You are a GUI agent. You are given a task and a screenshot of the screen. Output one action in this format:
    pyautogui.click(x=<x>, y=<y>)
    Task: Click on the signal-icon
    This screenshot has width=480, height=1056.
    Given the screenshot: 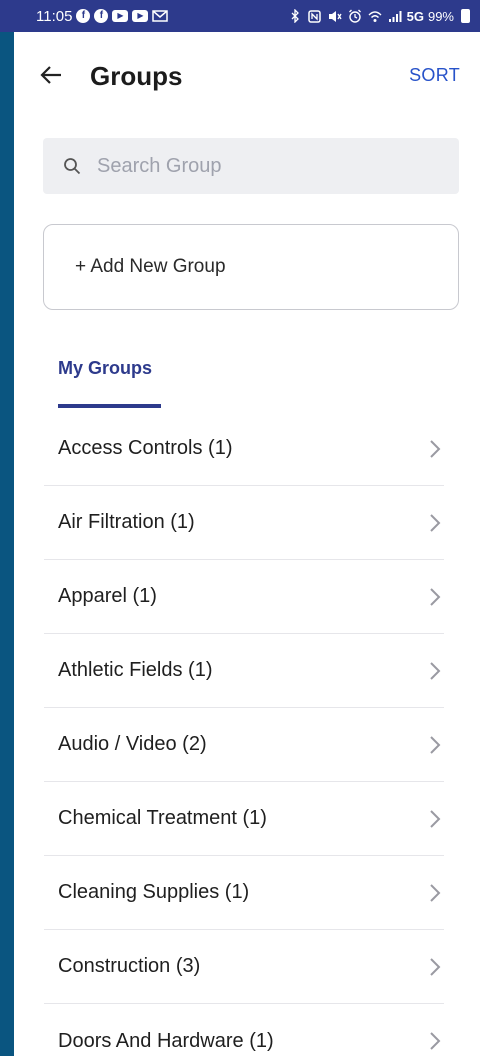 What is the action you would take?
    pyautogui.click(x=395, y=16)
    